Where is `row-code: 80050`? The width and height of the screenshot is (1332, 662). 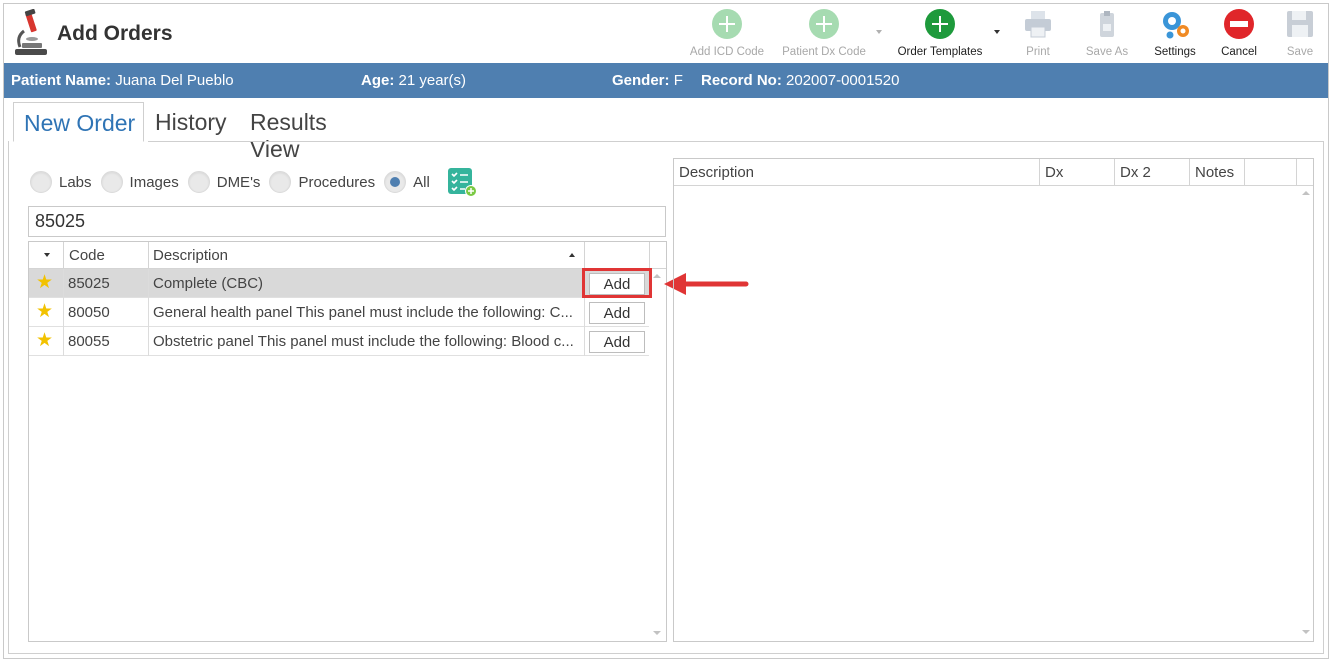 row-code: 80050 is located at coordinates (106, 312).